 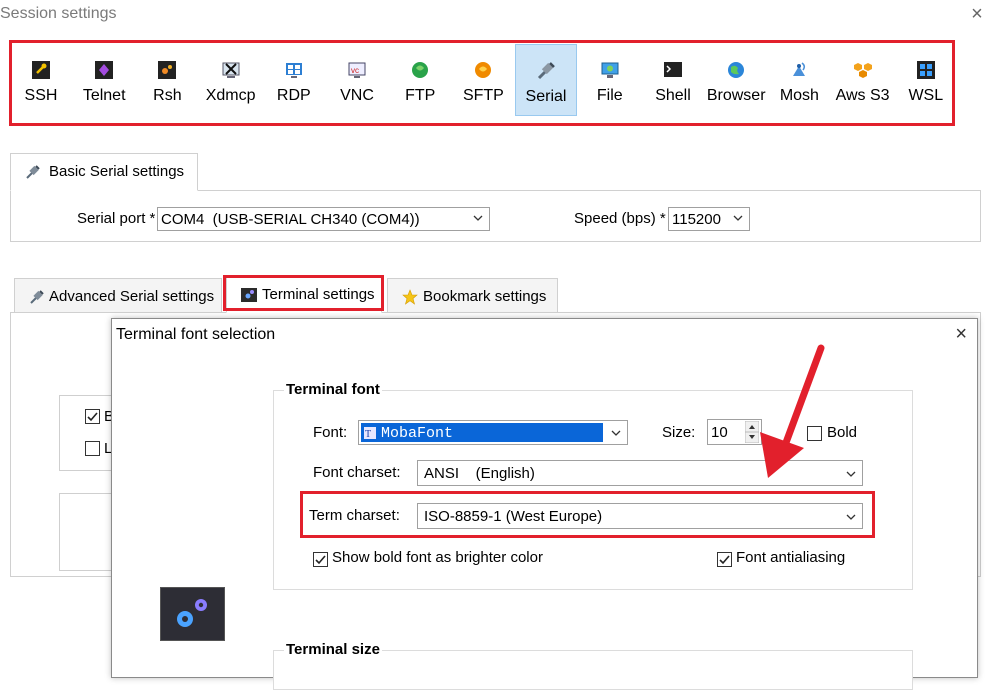 I want to click on wsl-icon, so click(x=925, y=70).